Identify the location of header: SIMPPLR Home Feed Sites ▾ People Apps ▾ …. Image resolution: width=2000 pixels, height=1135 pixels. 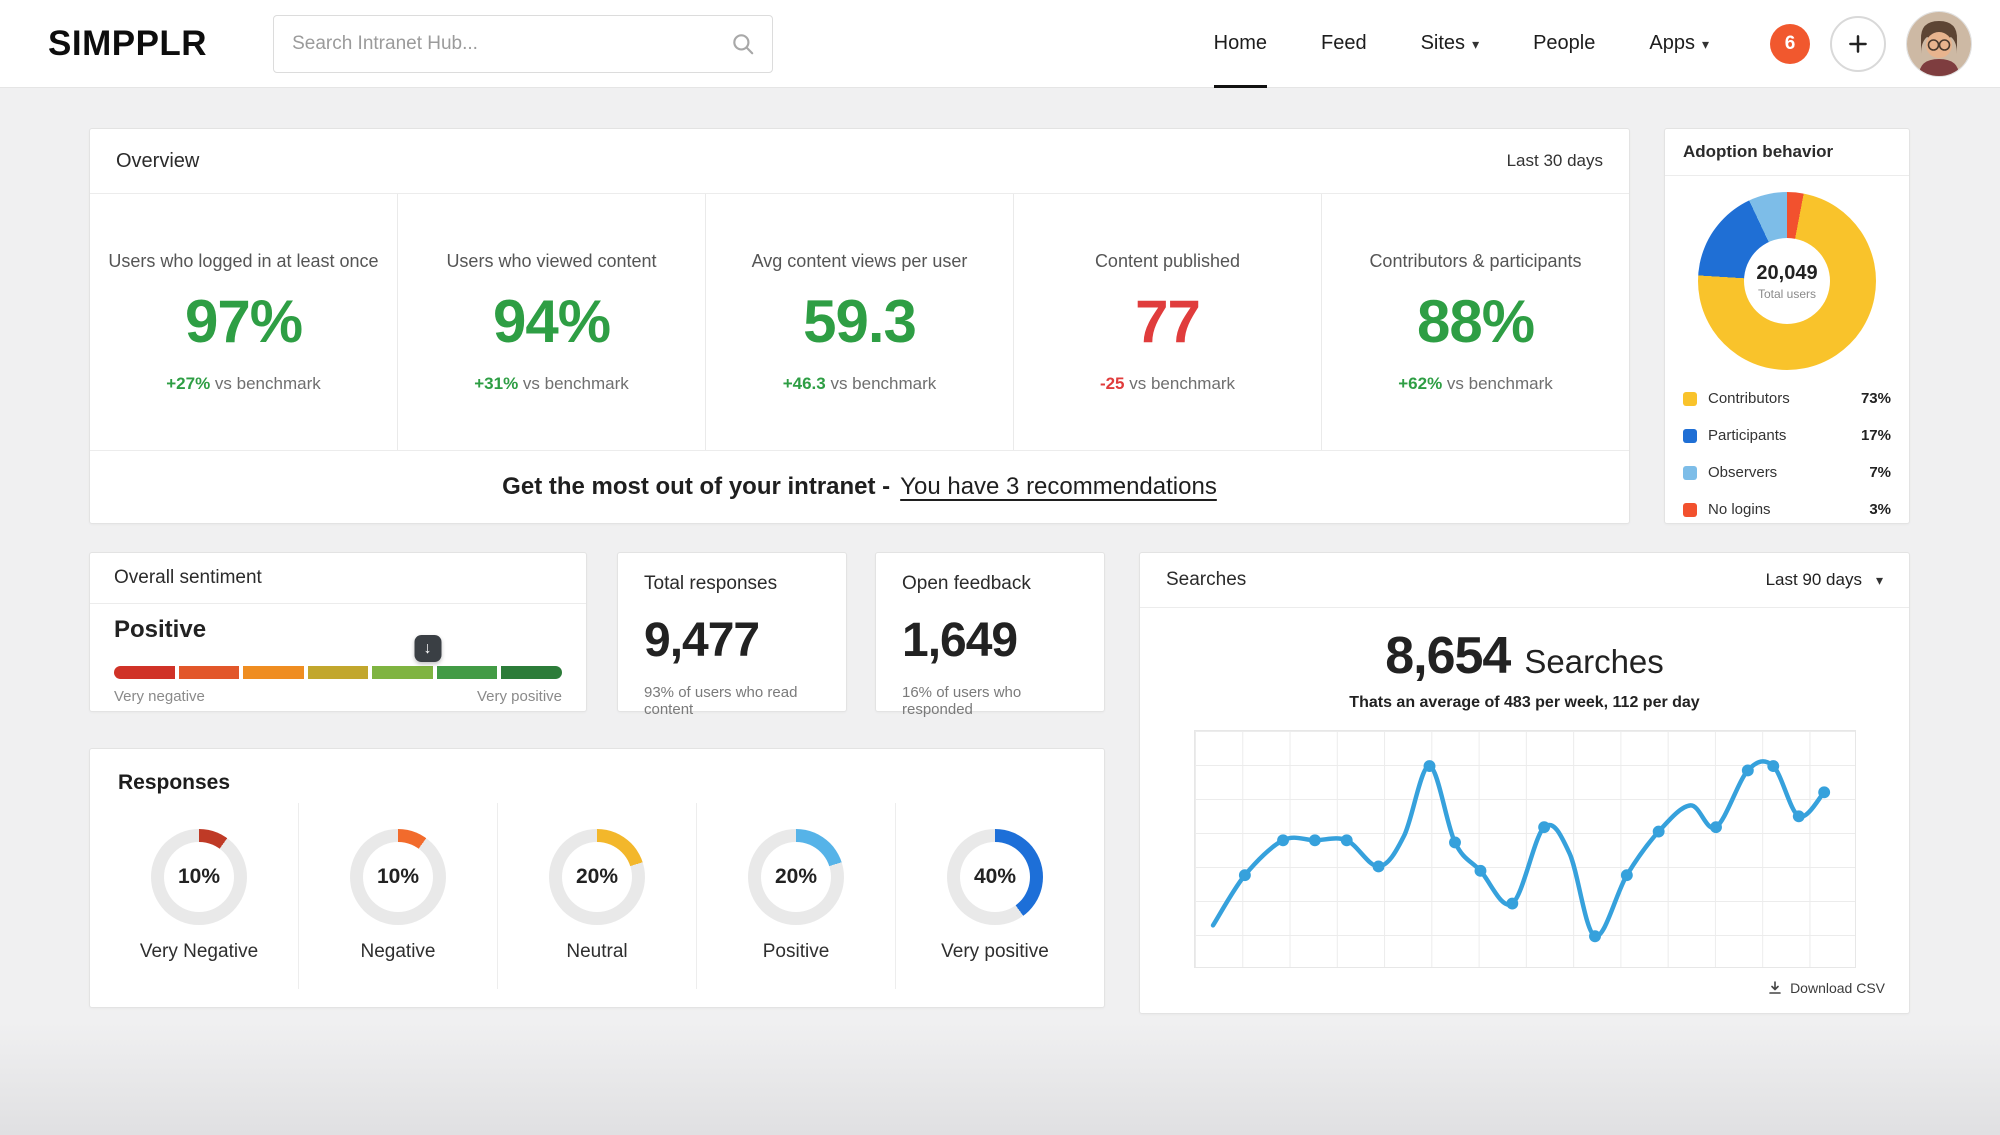
(1000, 44).